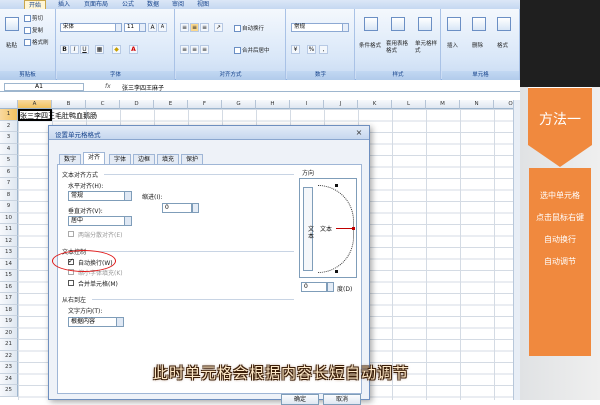 The image size is (600, 405). What do you see at coordinates (308, 229) in the screenshot?
I see `vertical-text-box: 文本` at bounding box center [308, 229].